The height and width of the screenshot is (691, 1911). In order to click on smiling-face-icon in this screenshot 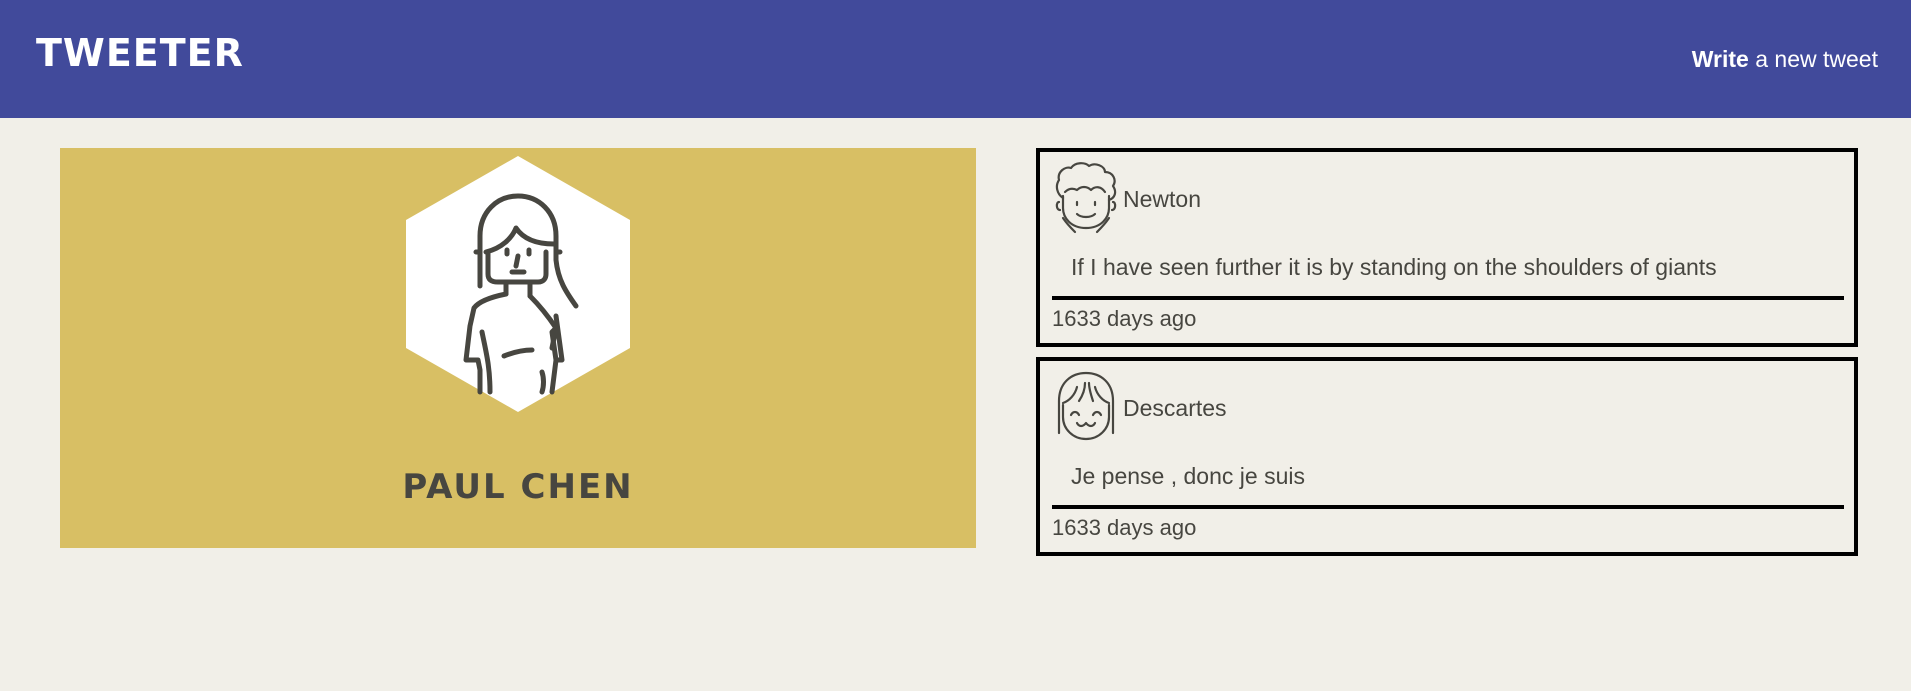, I will do `click(1086, 406)`.